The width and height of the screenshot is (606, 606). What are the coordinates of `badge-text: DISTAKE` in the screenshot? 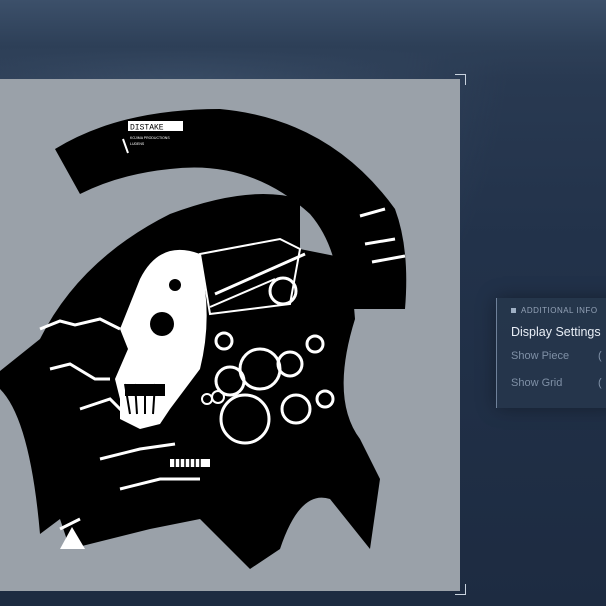 It's located at (147, 128).